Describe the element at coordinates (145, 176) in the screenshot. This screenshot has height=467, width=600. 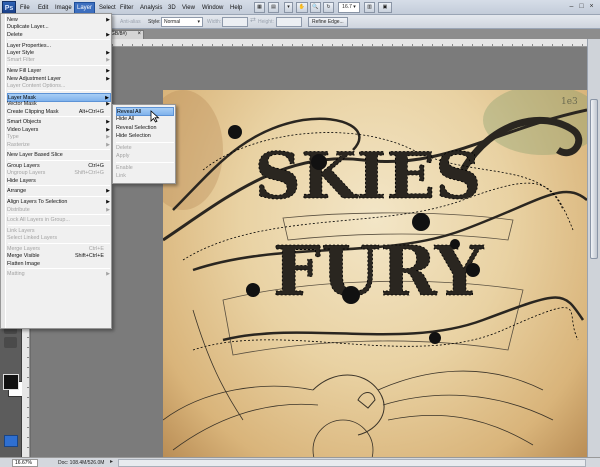
I see `layer-mask-item-link: Link` at that location.